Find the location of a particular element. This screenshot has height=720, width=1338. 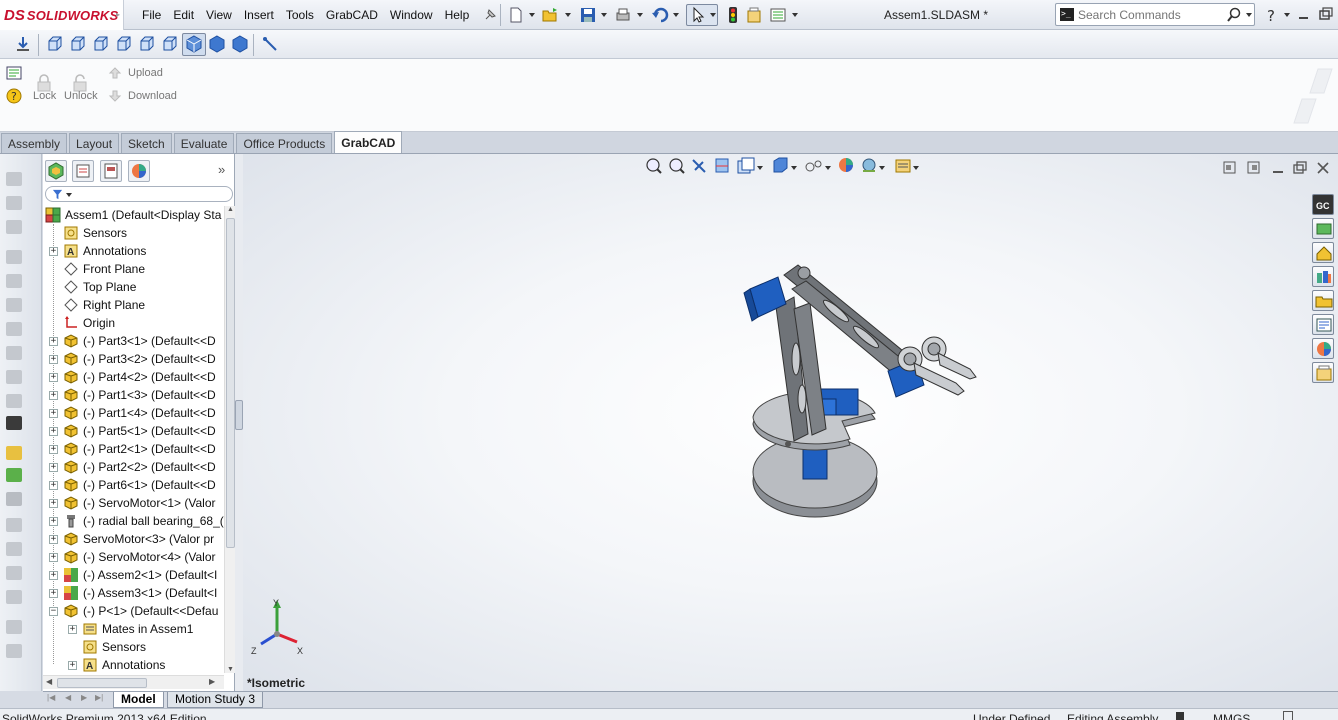

logo-arrow-icon: ▸ is located at coordinates (118, 14).